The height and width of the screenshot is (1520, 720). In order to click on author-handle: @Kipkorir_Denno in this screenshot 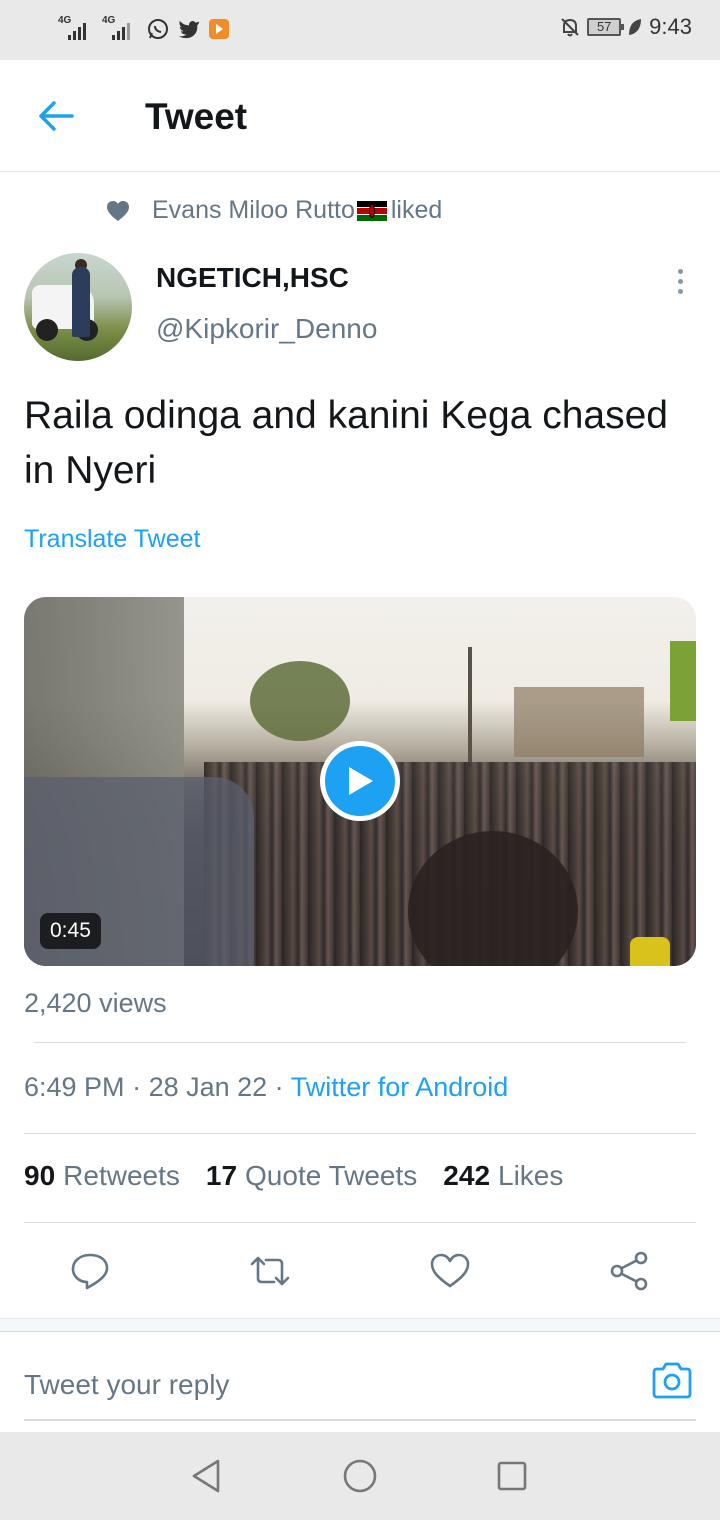, I will do `click(266, 329)`.